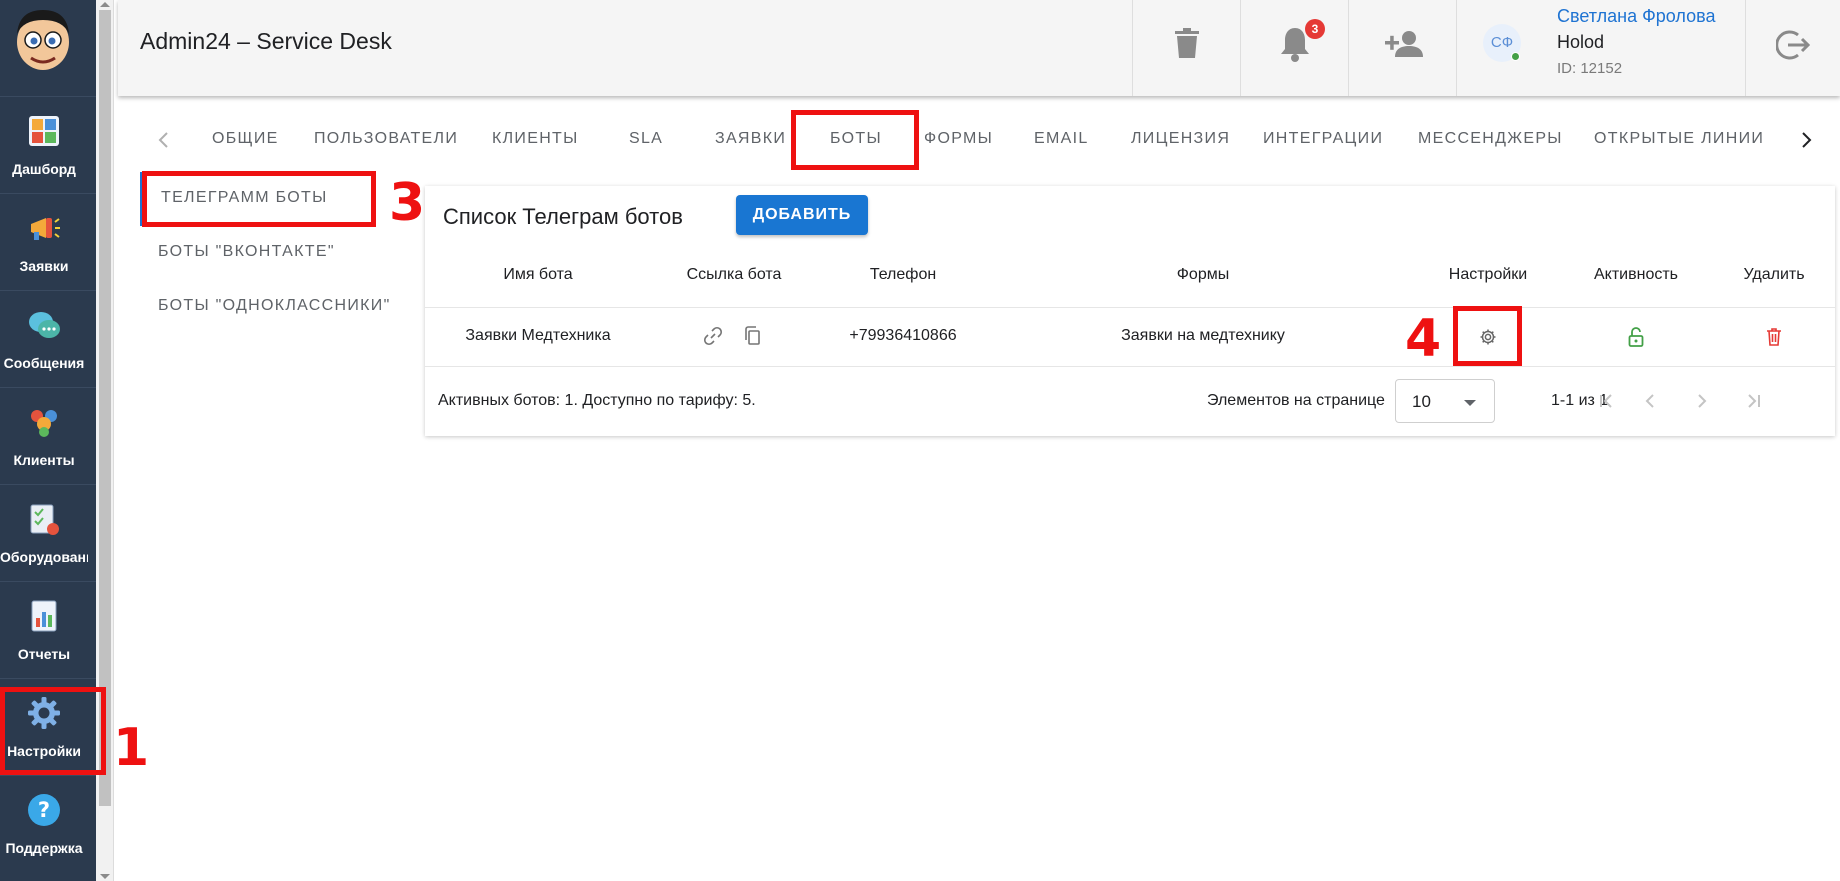 This screenshot has height=881, width=1840. What do you see at coordinates (43, 38) in the screenshot?
I see `app-logo` at bounding box center [43, 38].